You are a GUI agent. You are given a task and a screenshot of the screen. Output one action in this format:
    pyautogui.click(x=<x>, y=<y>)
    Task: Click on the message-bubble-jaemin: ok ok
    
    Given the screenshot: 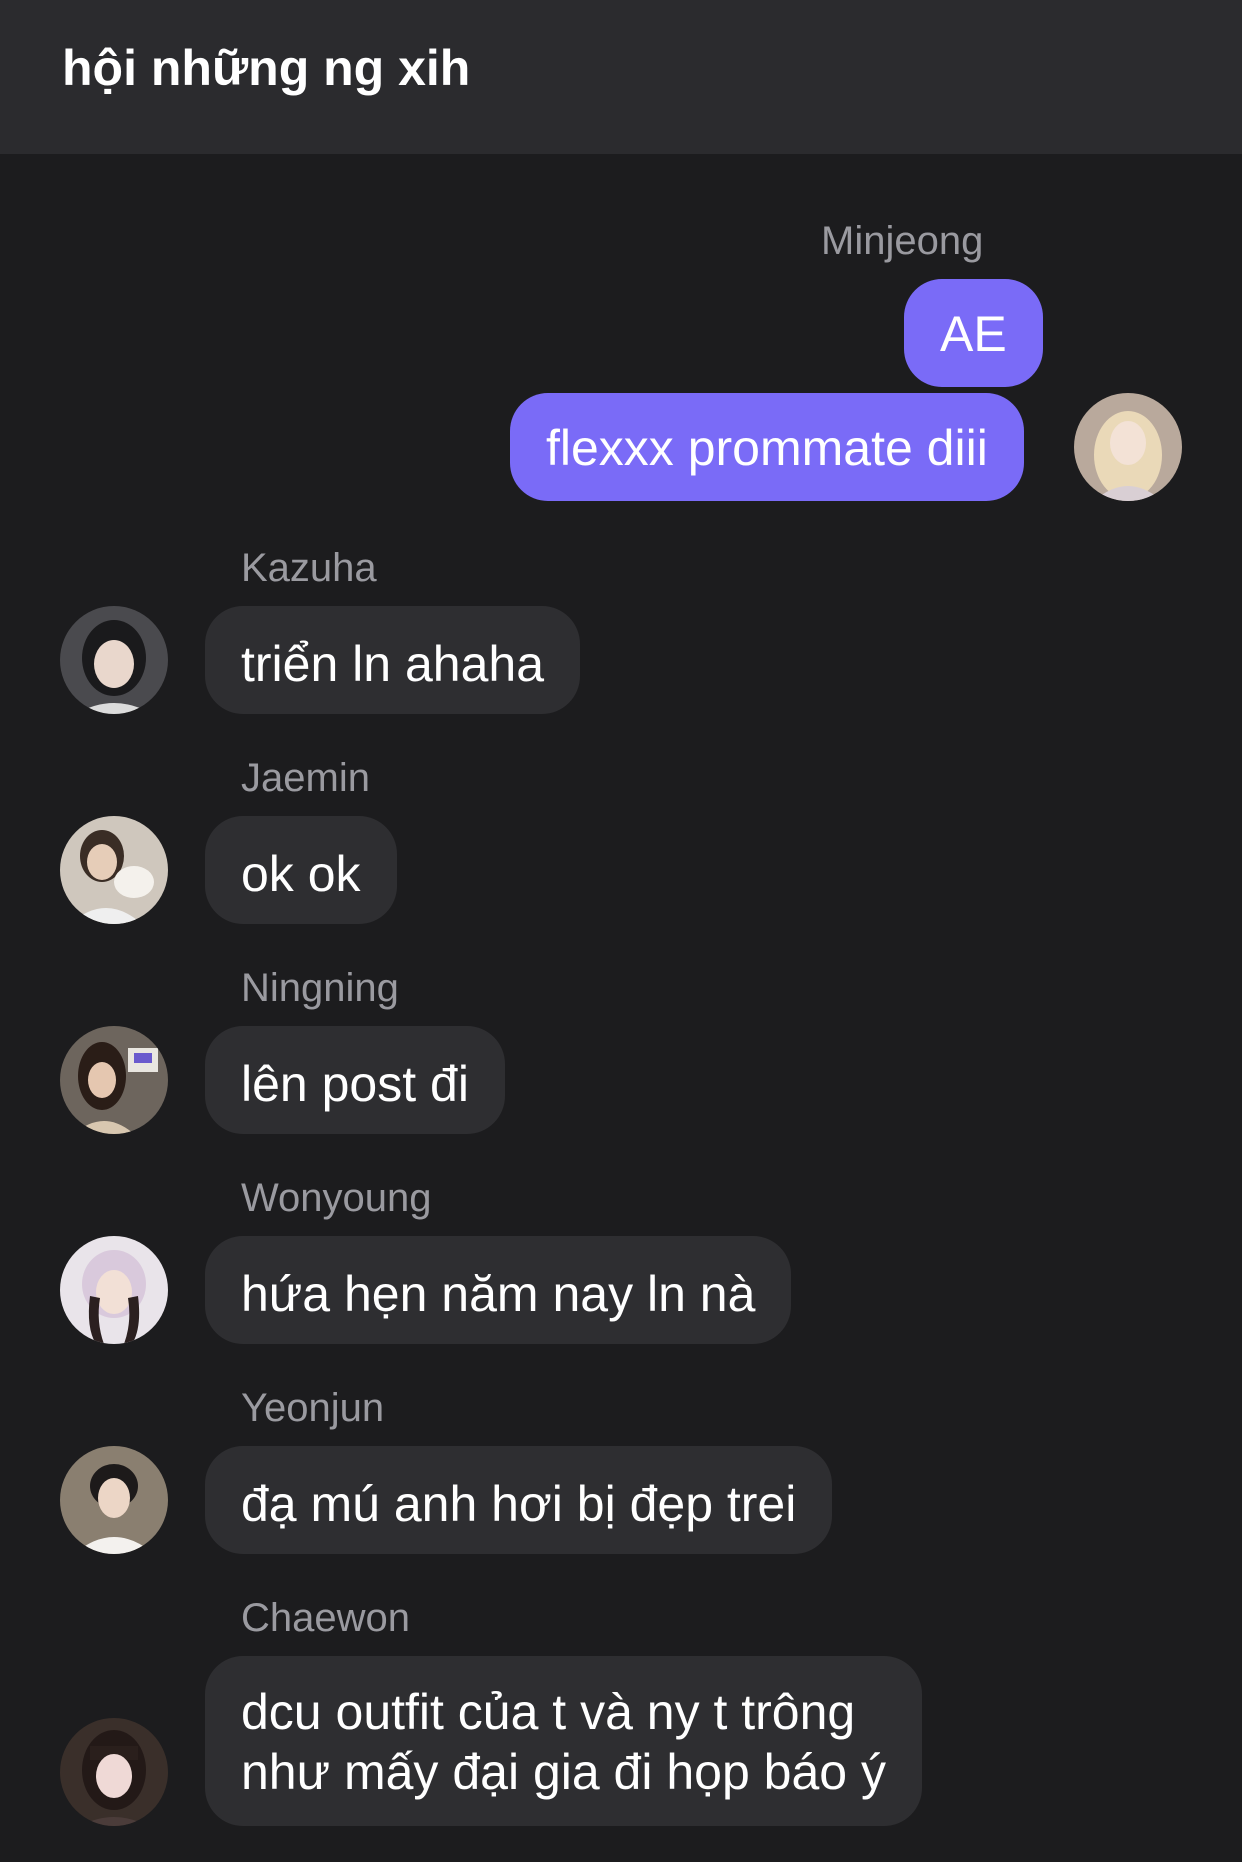 What is the action you would take?
    pyautogui.click(x=301, y=870)
    